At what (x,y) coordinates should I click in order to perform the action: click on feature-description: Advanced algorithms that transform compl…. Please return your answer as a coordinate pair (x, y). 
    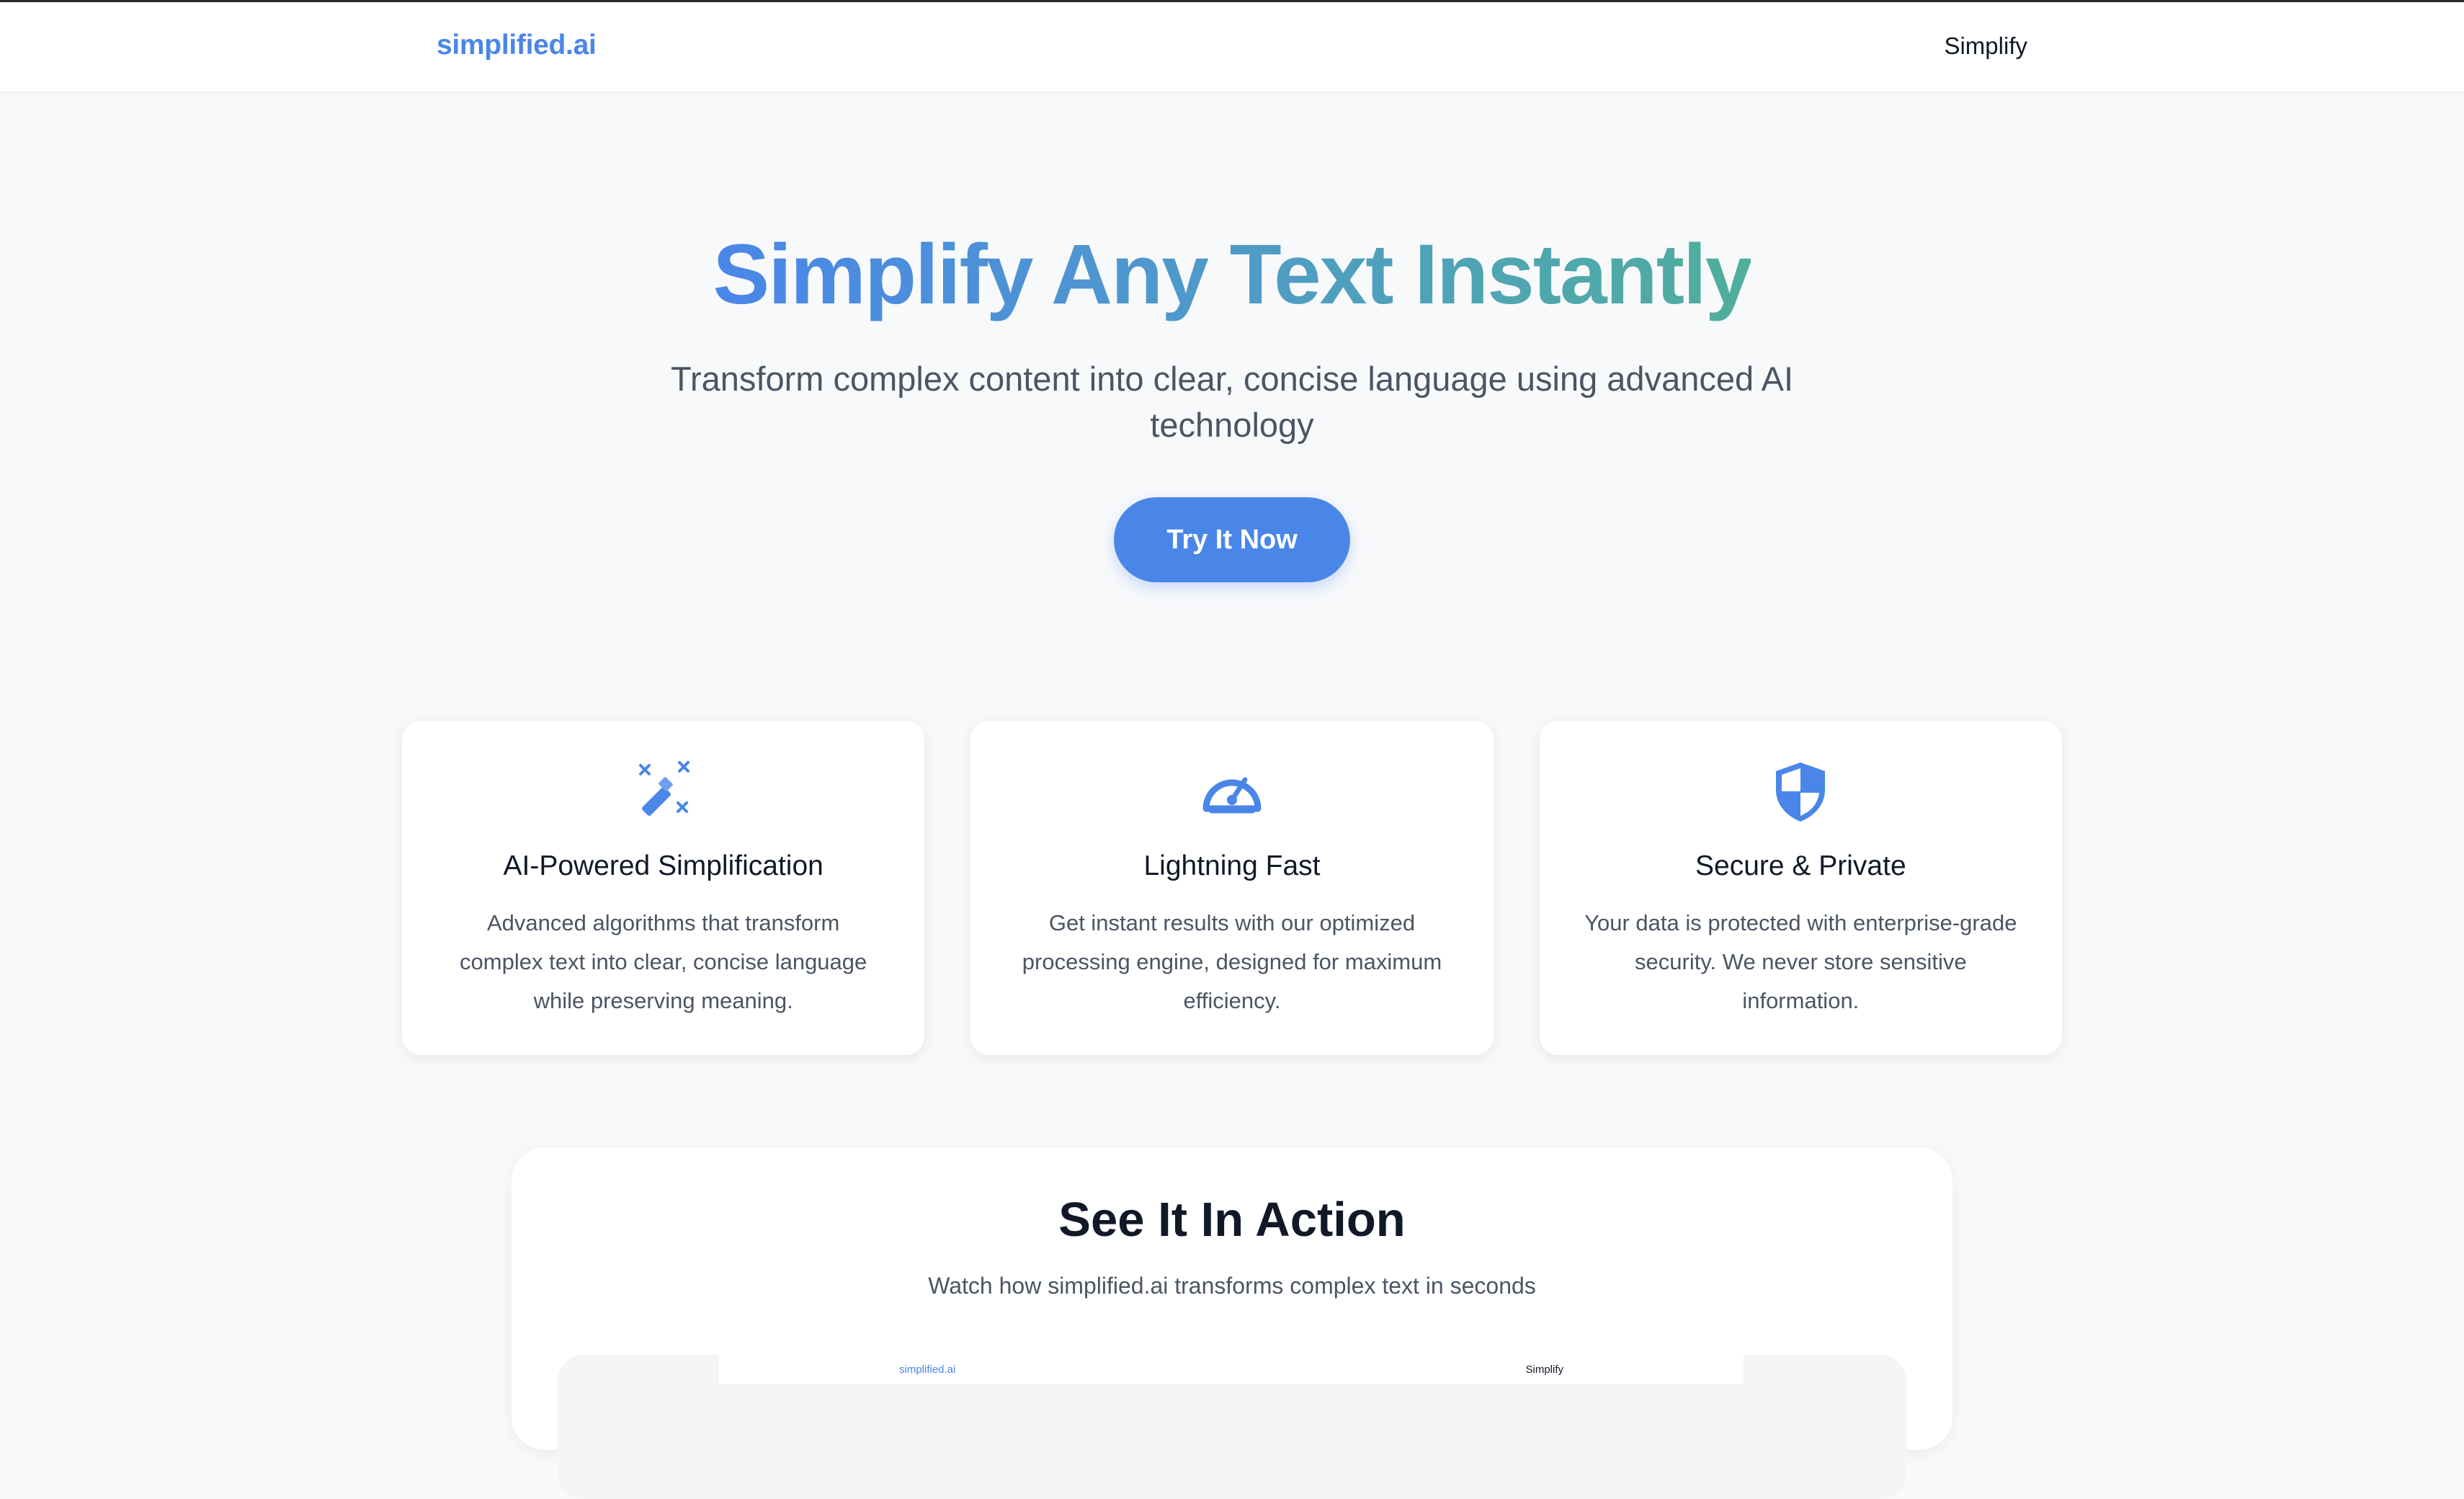
    Looking at the image, I should click on (663, 961).